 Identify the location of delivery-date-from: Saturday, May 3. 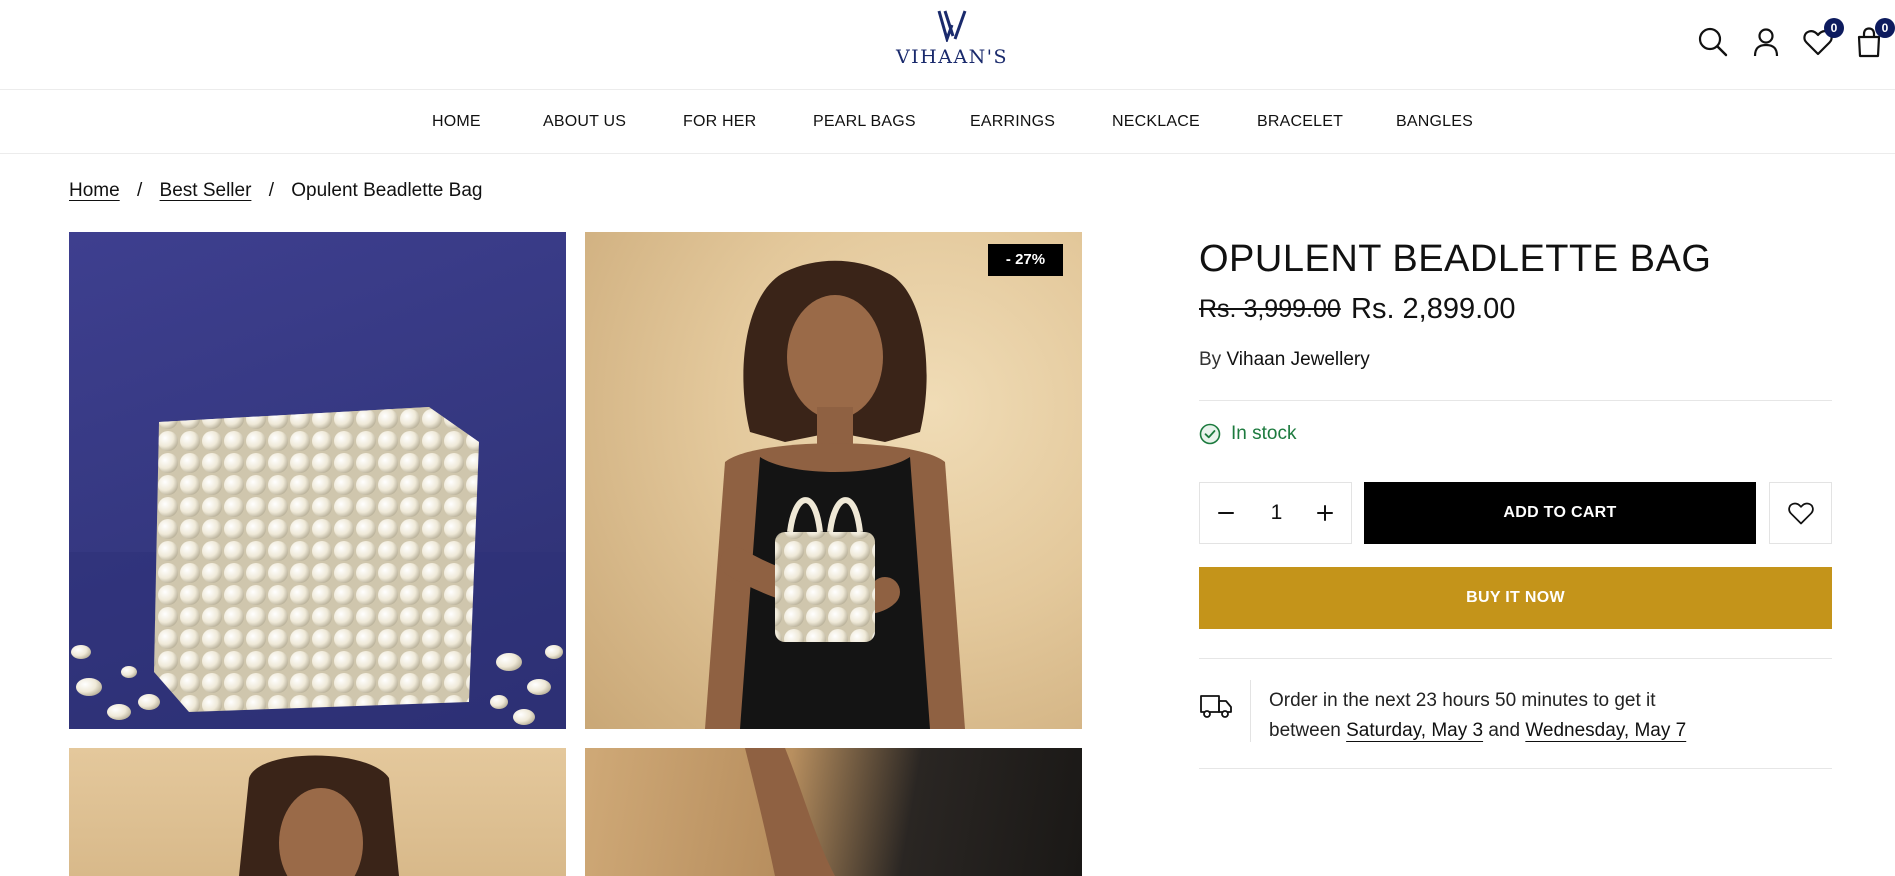
(1415, 730).